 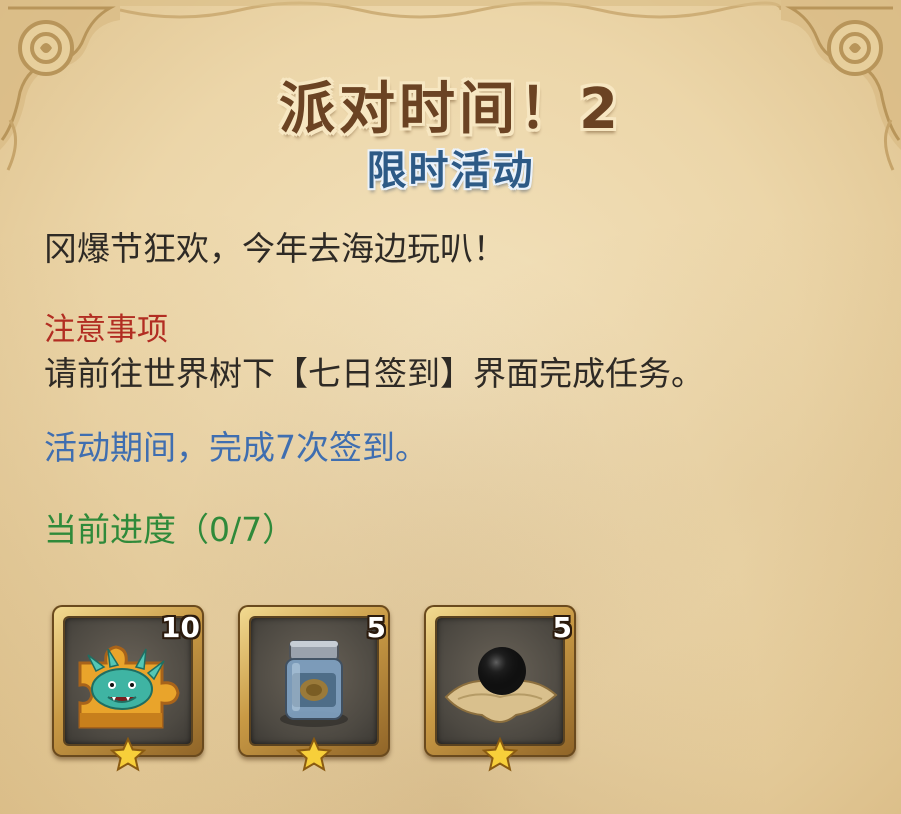 What do you see at coordinates (450, 9) in the screenshot?
I see `top-border-ornament` at bounding box center [450, 9].